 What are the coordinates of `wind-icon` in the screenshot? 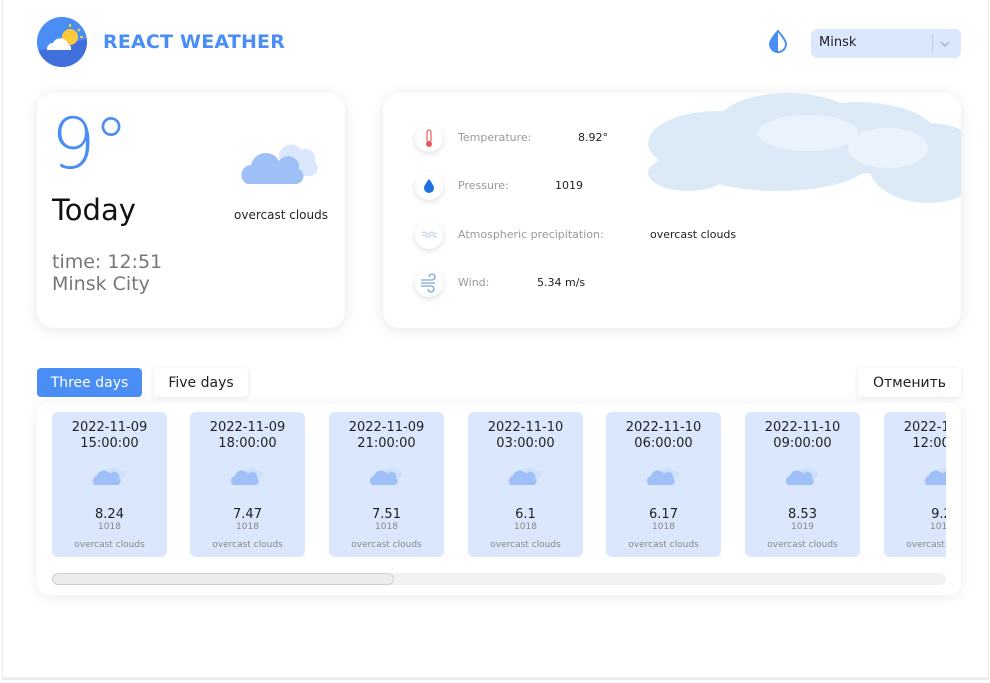 It's located at (429, 283).